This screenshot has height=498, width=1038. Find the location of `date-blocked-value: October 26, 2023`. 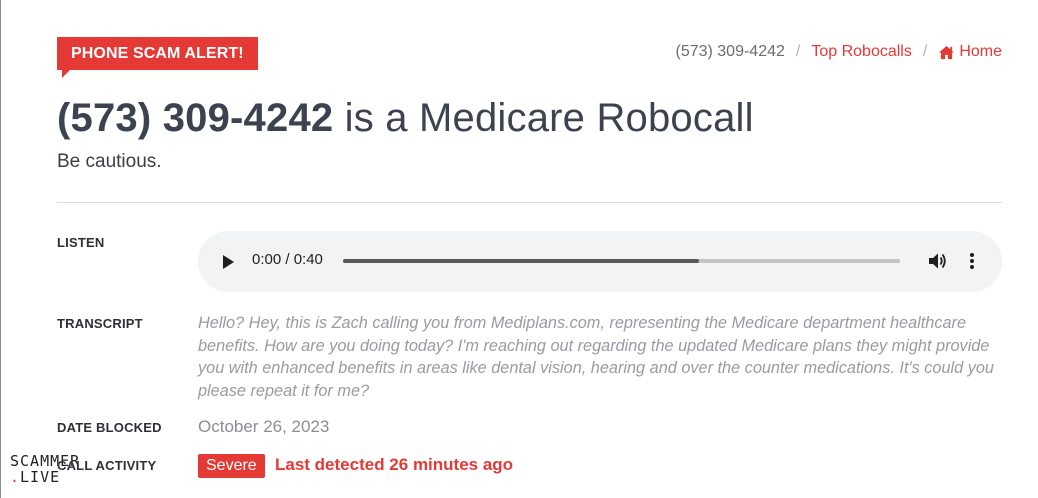

date-blocked-value: October 26, 2023 is located at coordinates (264, 426).